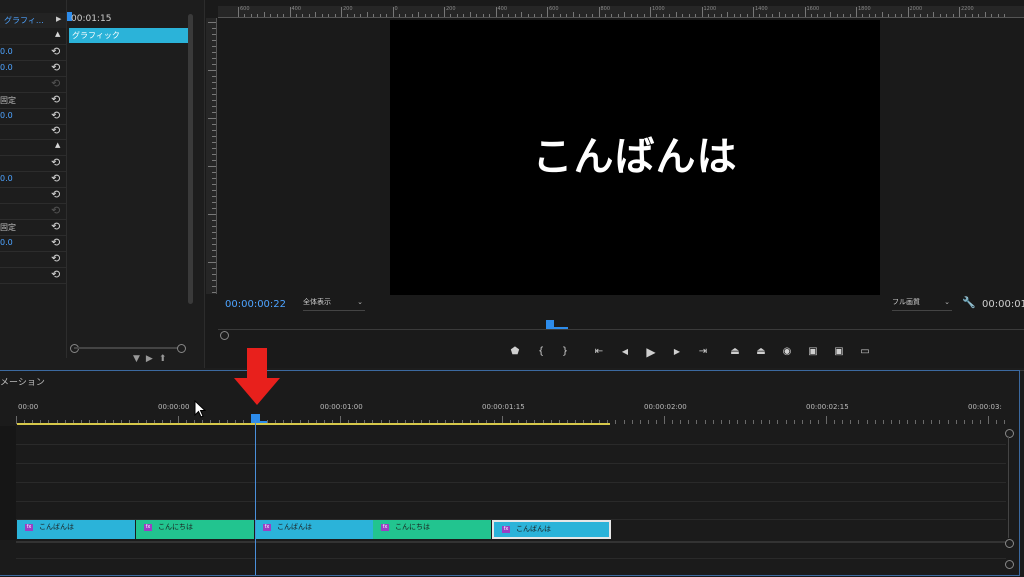 This screenshot has width=1024, height=577. Describe the element at coordinates (761, 352) in the screenshot. I see `extract-icon: ⏏` at that location.